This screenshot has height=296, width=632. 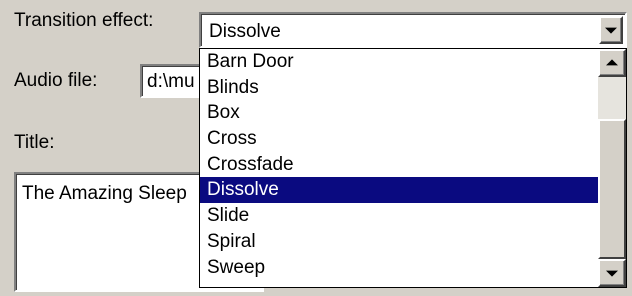 What do you see at coordinates (245, 31) in the screenshot?
I see `transition-effect-value: Dissolve` at bounding box center [245, 31].